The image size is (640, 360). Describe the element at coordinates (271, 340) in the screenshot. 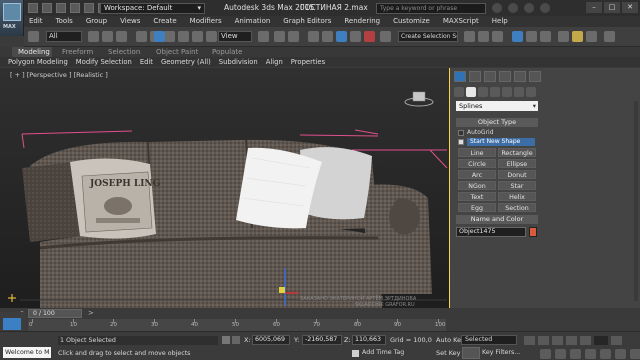

I see `x-coordinate-field: 6005,069` at that location.